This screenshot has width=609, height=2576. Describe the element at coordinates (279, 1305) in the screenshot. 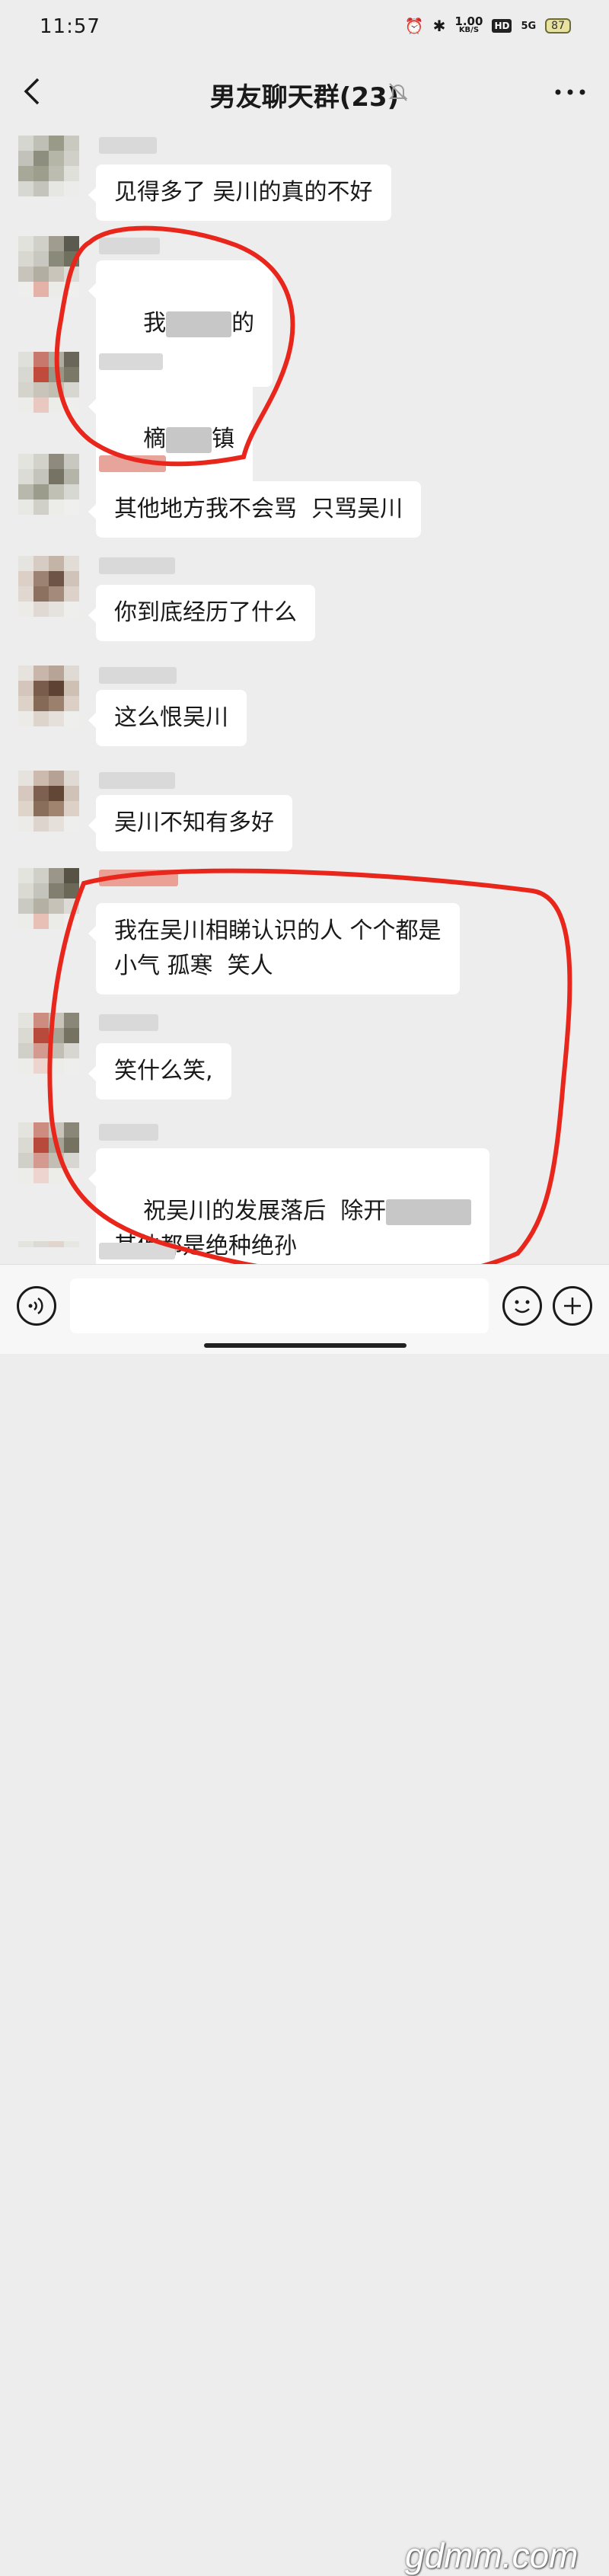

I see `message-input` at that location.